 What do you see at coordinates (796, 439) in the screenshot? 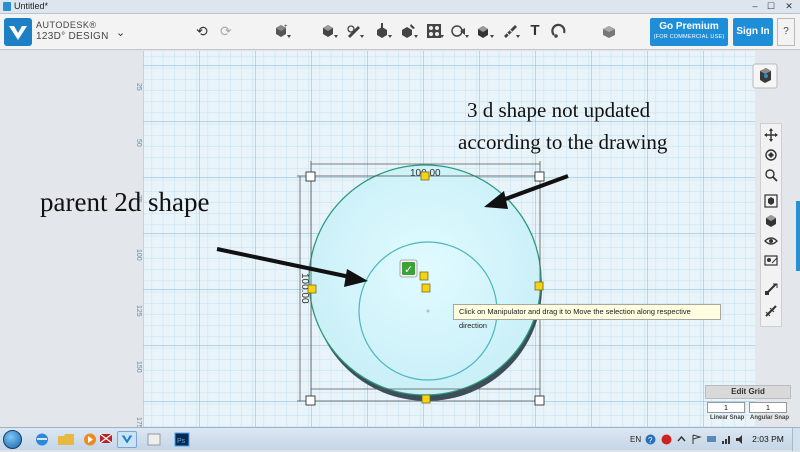
I see `show-desktop-button` at bounding box center [796, 439].